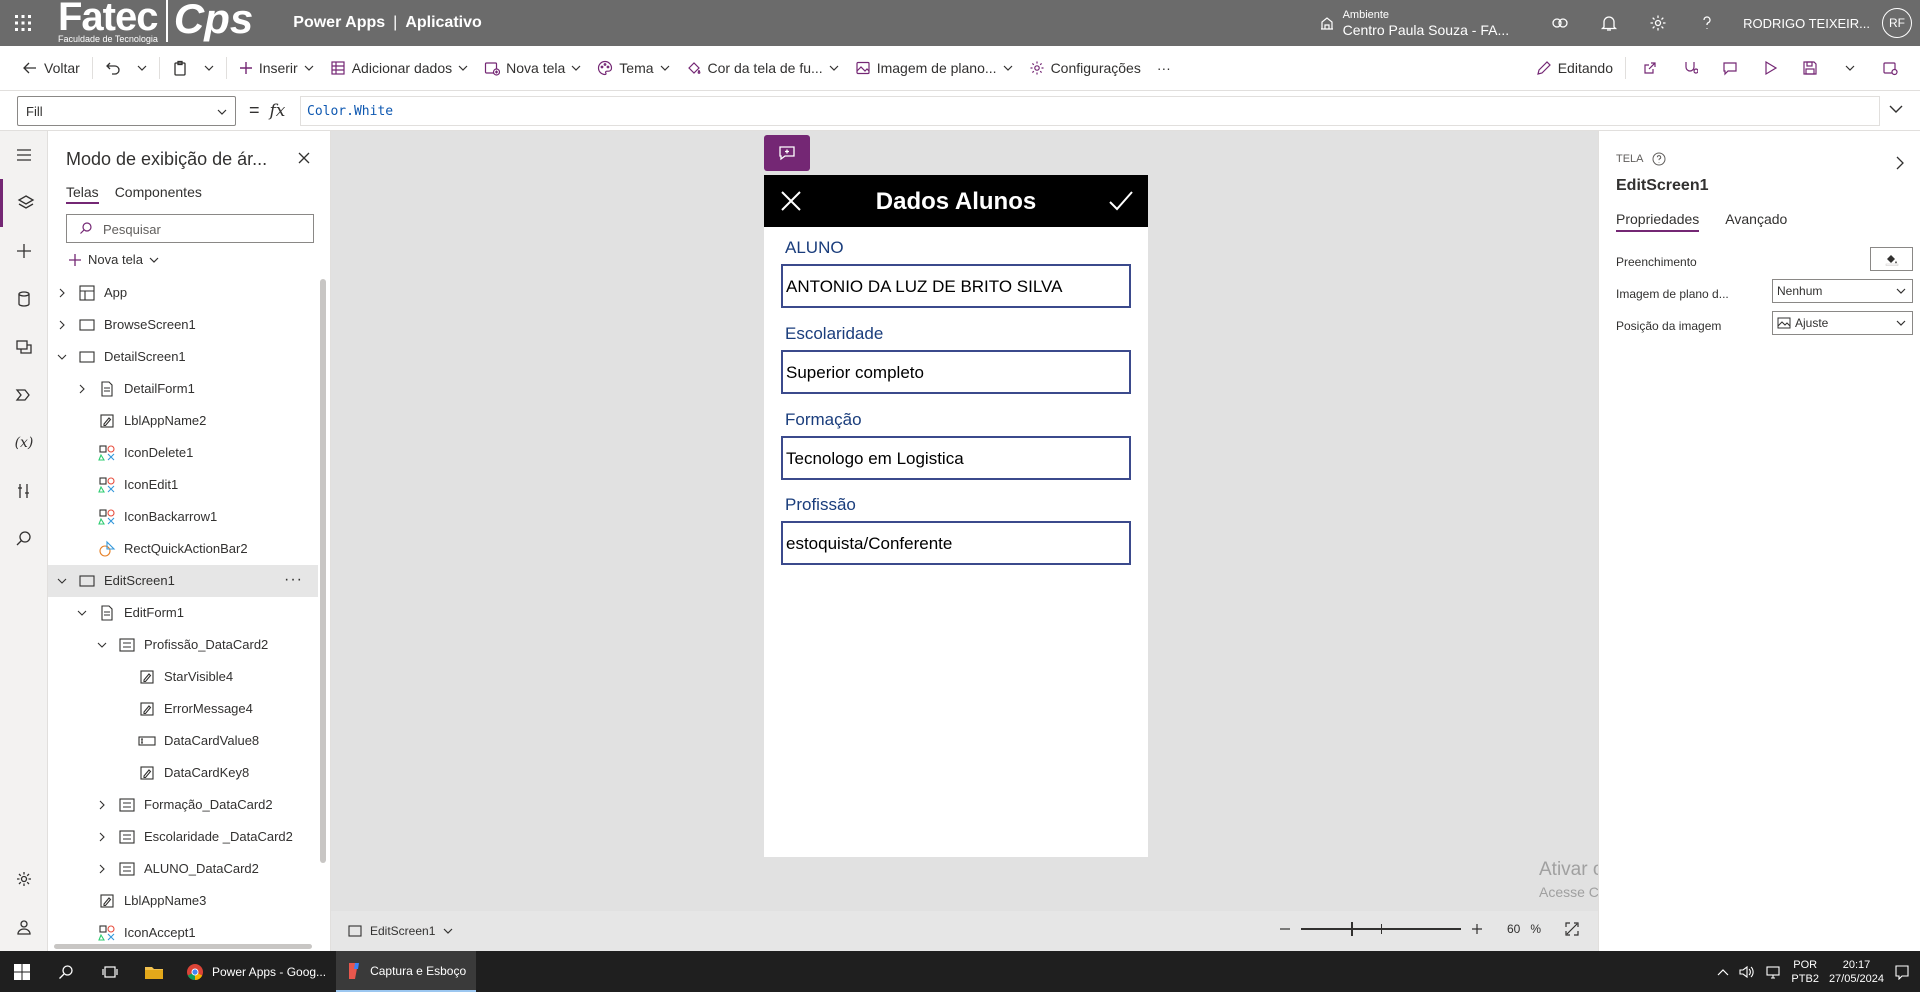 Image resolution: width=1920 pixels, height=992 pixels. What do you see at coordinates (787, 153) in the screenshot?
I see `add-comment-button` at bounding box center [787, 153].